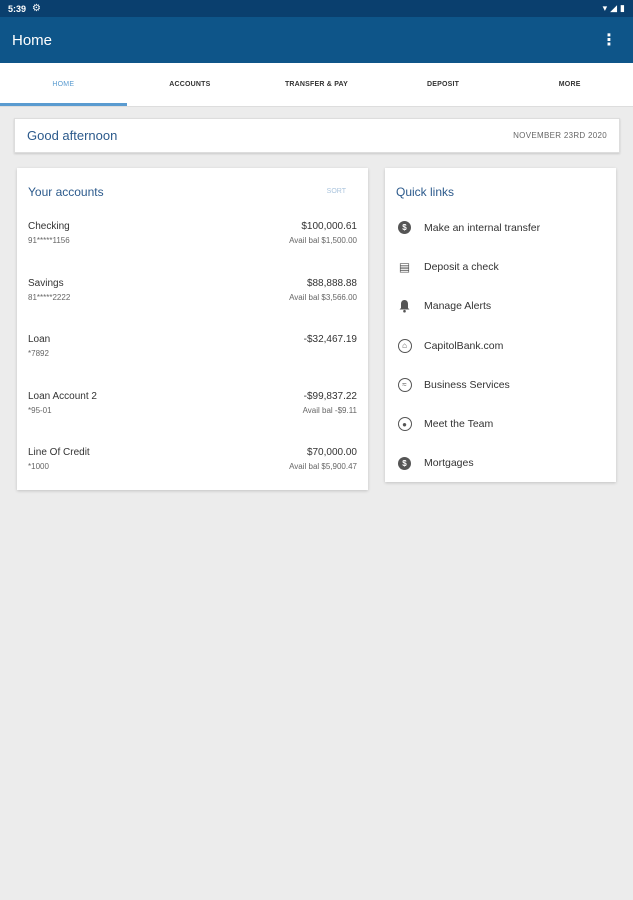 This screenshot has height=900, width=633. Describe the element at coordinates (62, 396) in the screenshot. I see `account-name: Loan Account 2` at that location.